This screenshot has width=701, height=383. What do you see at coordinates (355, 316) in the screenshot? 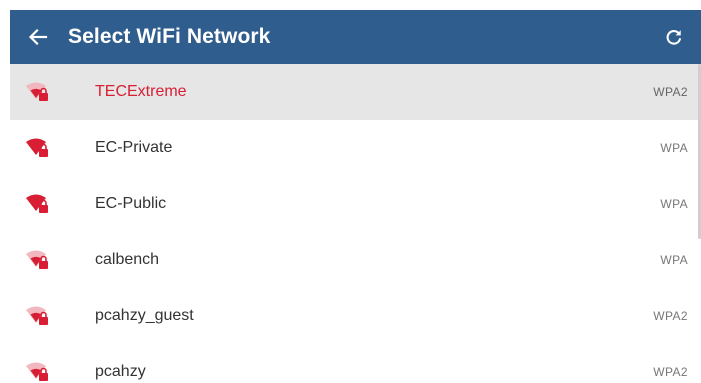
I see `network-row: pcahzy_guest WPA2` at bounding box center [355, 316].